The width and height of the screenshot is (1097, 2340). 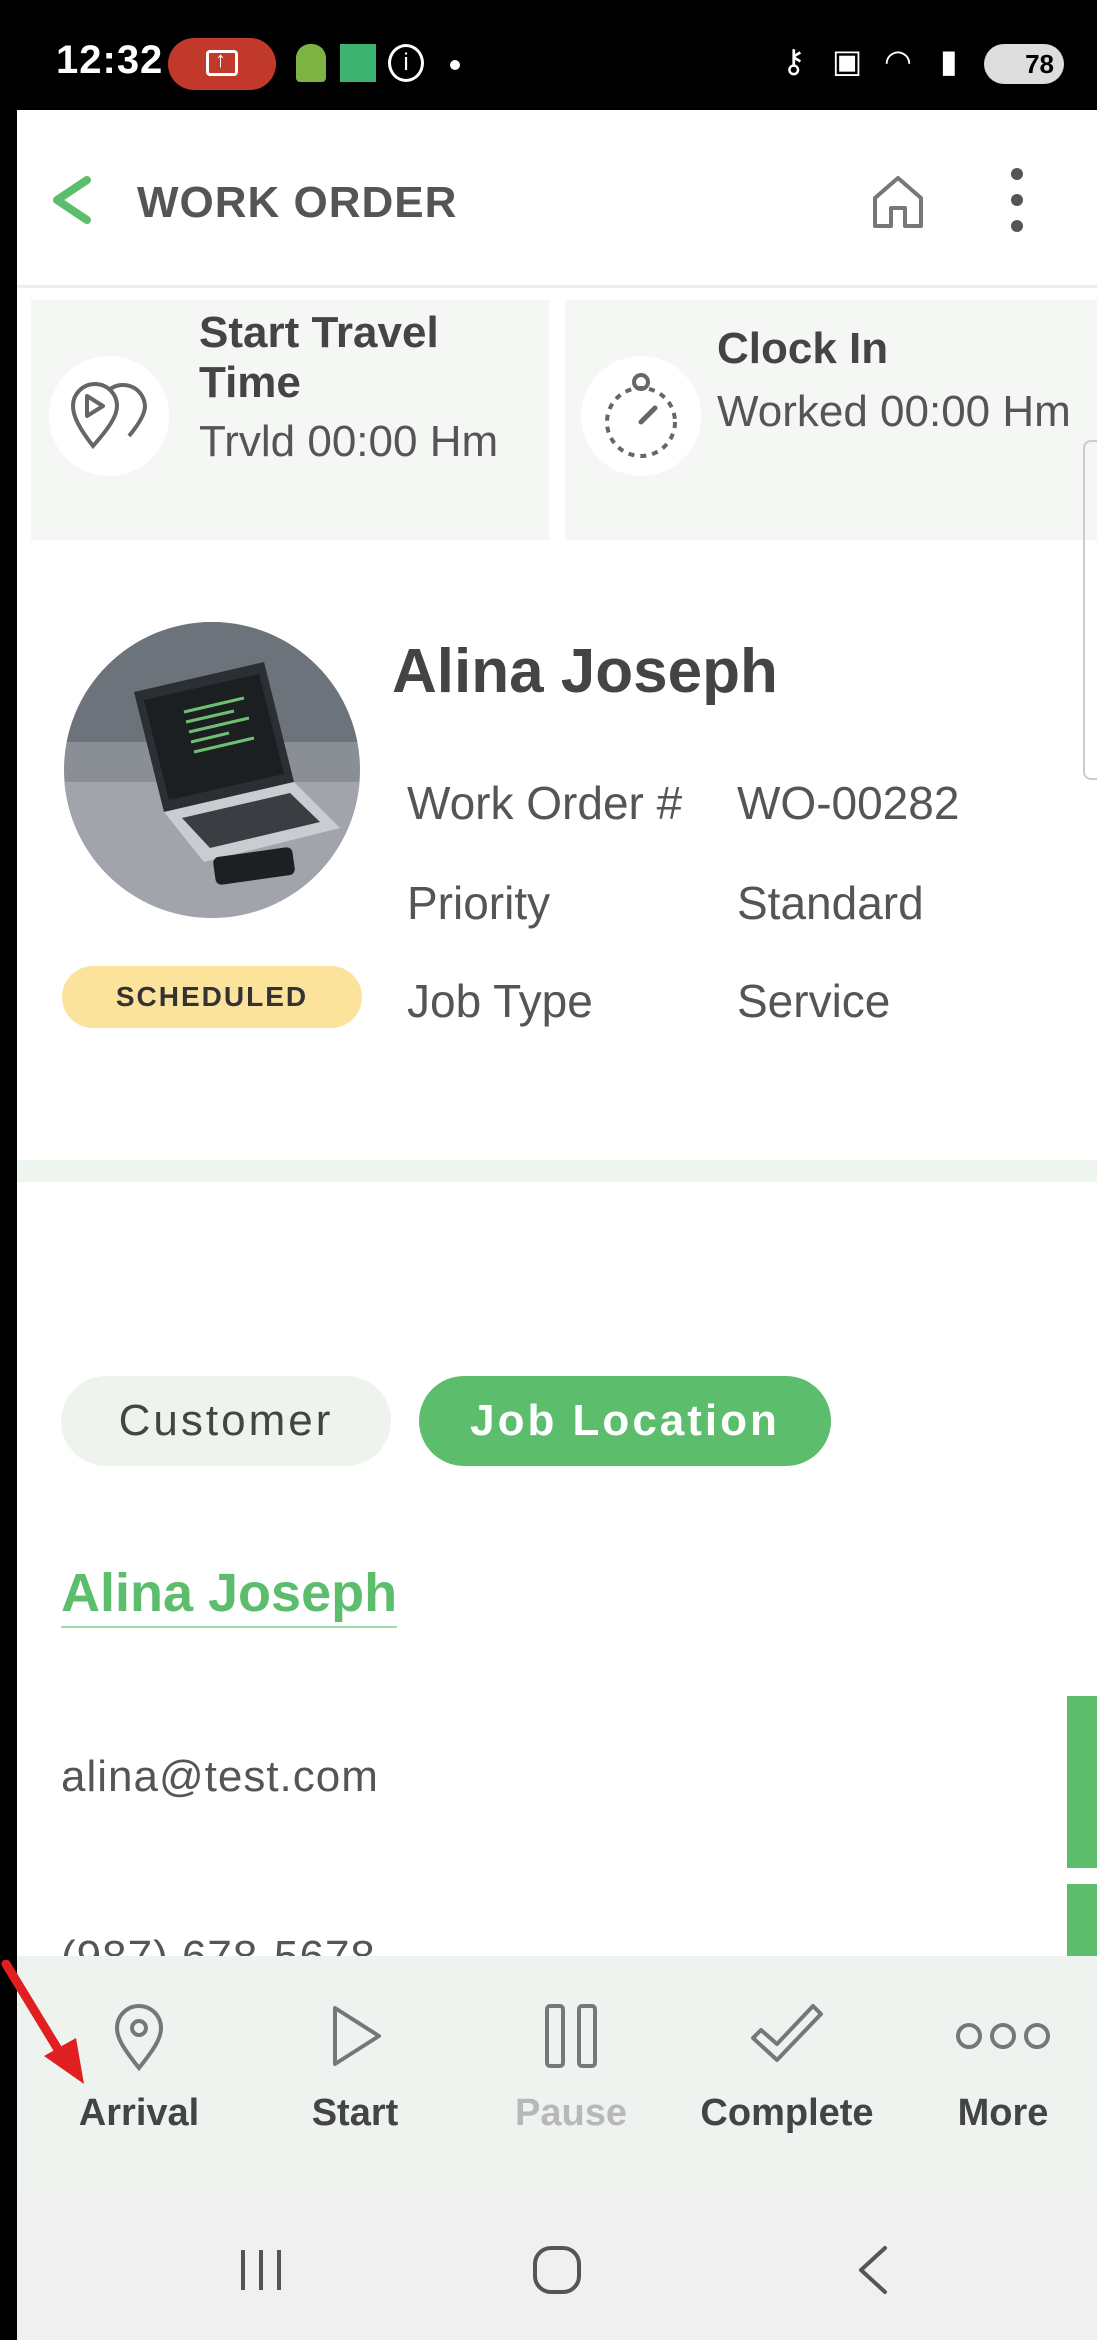 What do you see at coordinates (455, 65) in the screenshot?
I see `notification-dot-icon` at bounding box center [455, 65].